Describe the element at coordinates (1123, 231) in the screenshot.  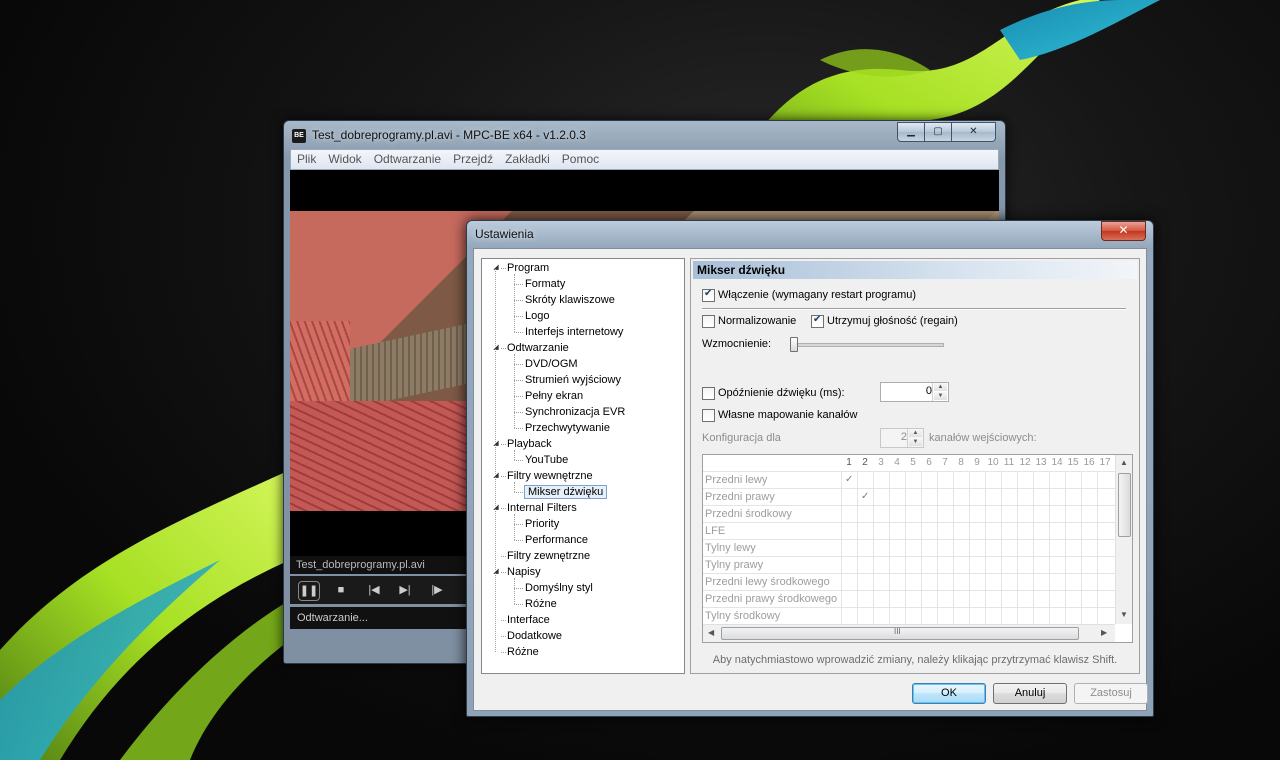
I see `dialog-close-button: ✕` at that location.